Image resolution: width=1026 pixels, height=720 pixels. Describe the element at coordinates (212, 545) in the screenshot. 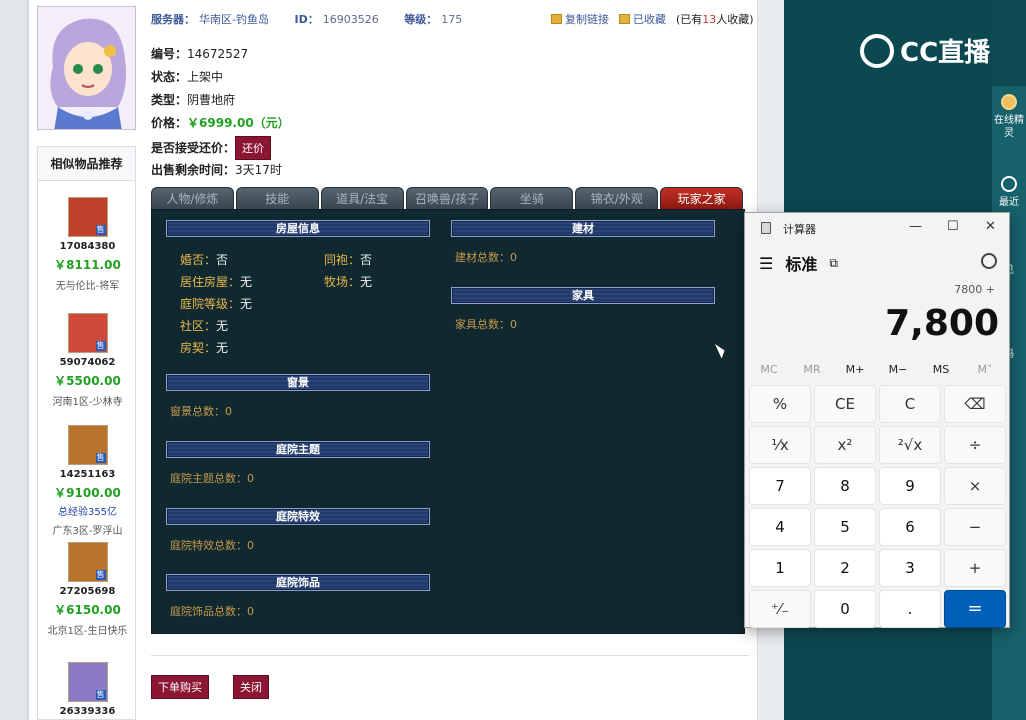

I see `effect-total: 庭院特效总数：0` at that location.